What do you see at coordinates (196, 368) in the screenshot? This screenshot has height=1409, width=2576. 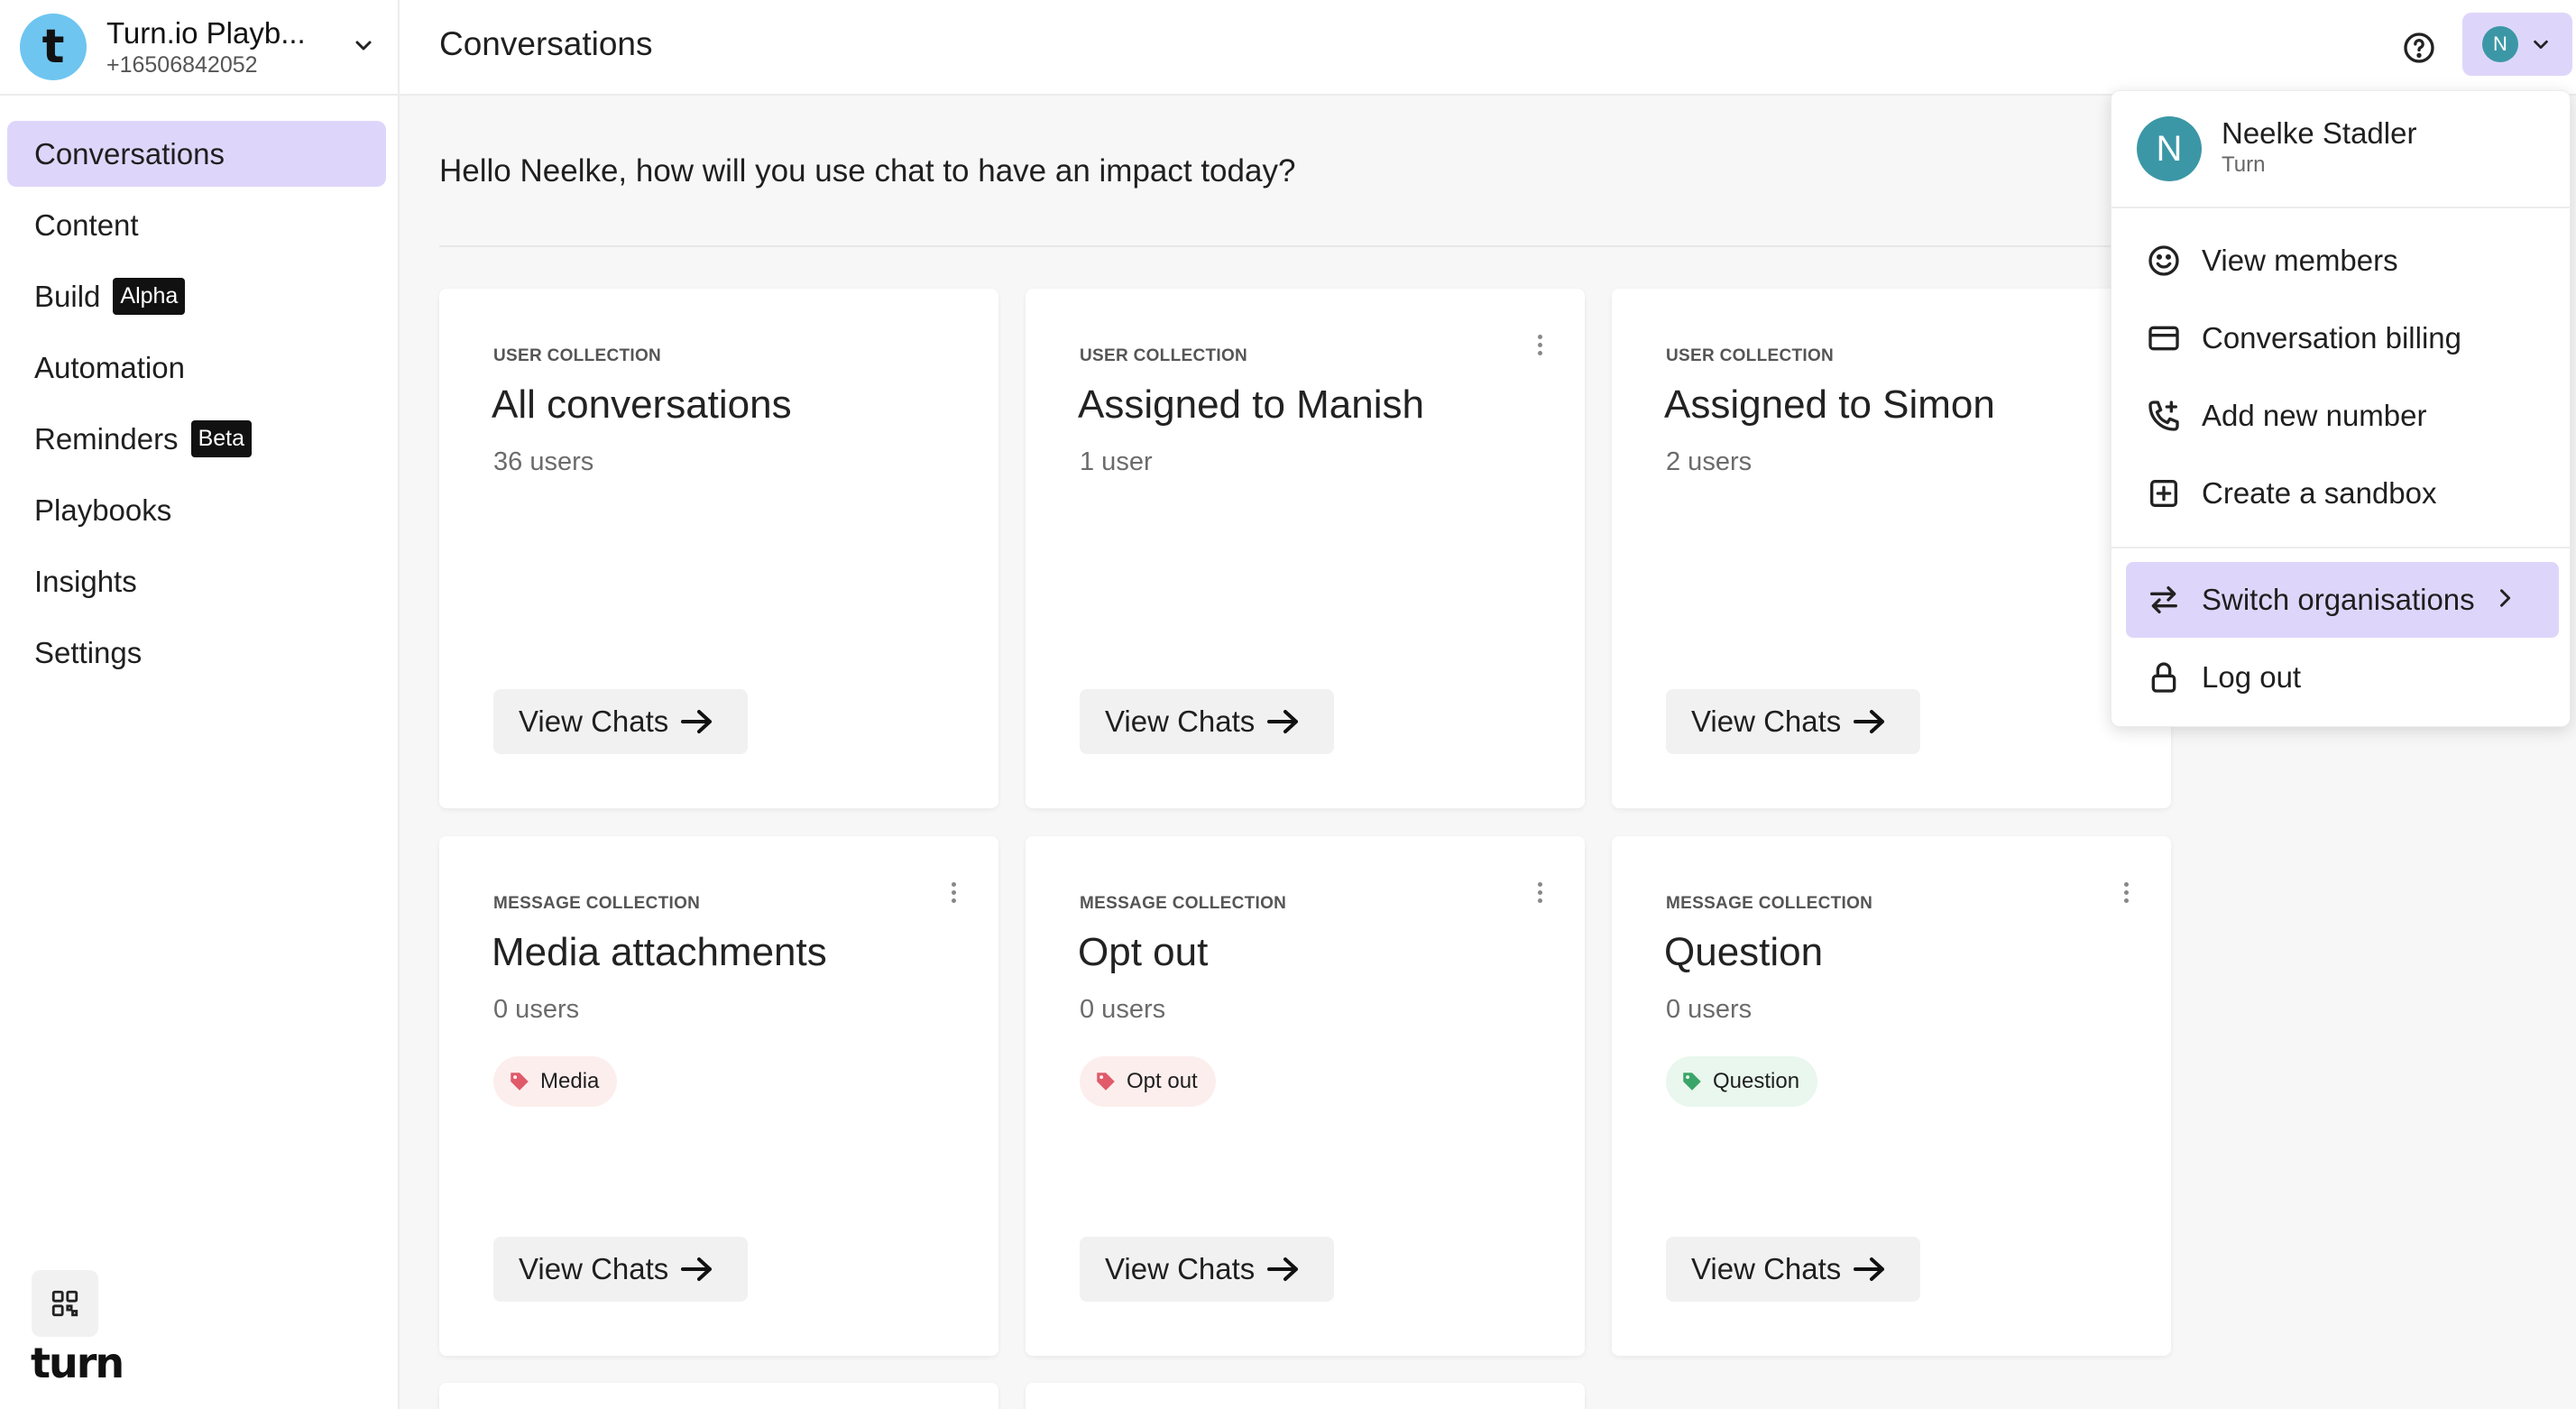 I see `sidebar-item-automation: Automation` at bounding box center [196, 368].